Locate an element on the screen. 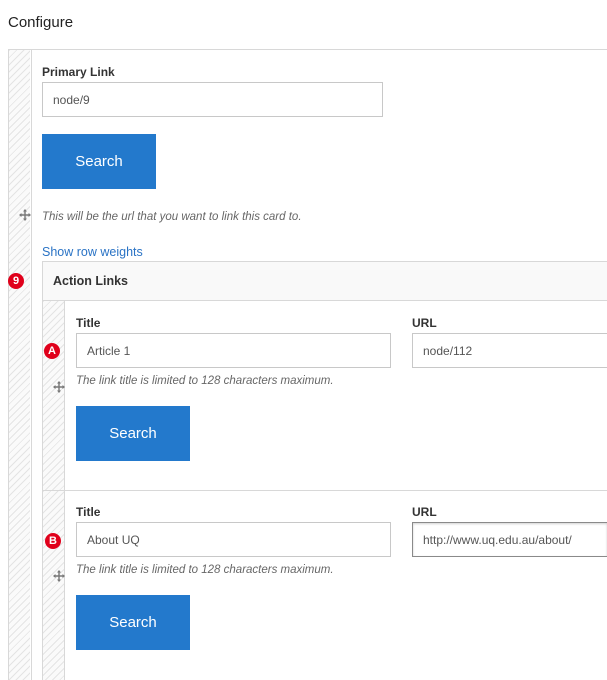  row-a-url-label: URL is located at coordinates (424, 323).